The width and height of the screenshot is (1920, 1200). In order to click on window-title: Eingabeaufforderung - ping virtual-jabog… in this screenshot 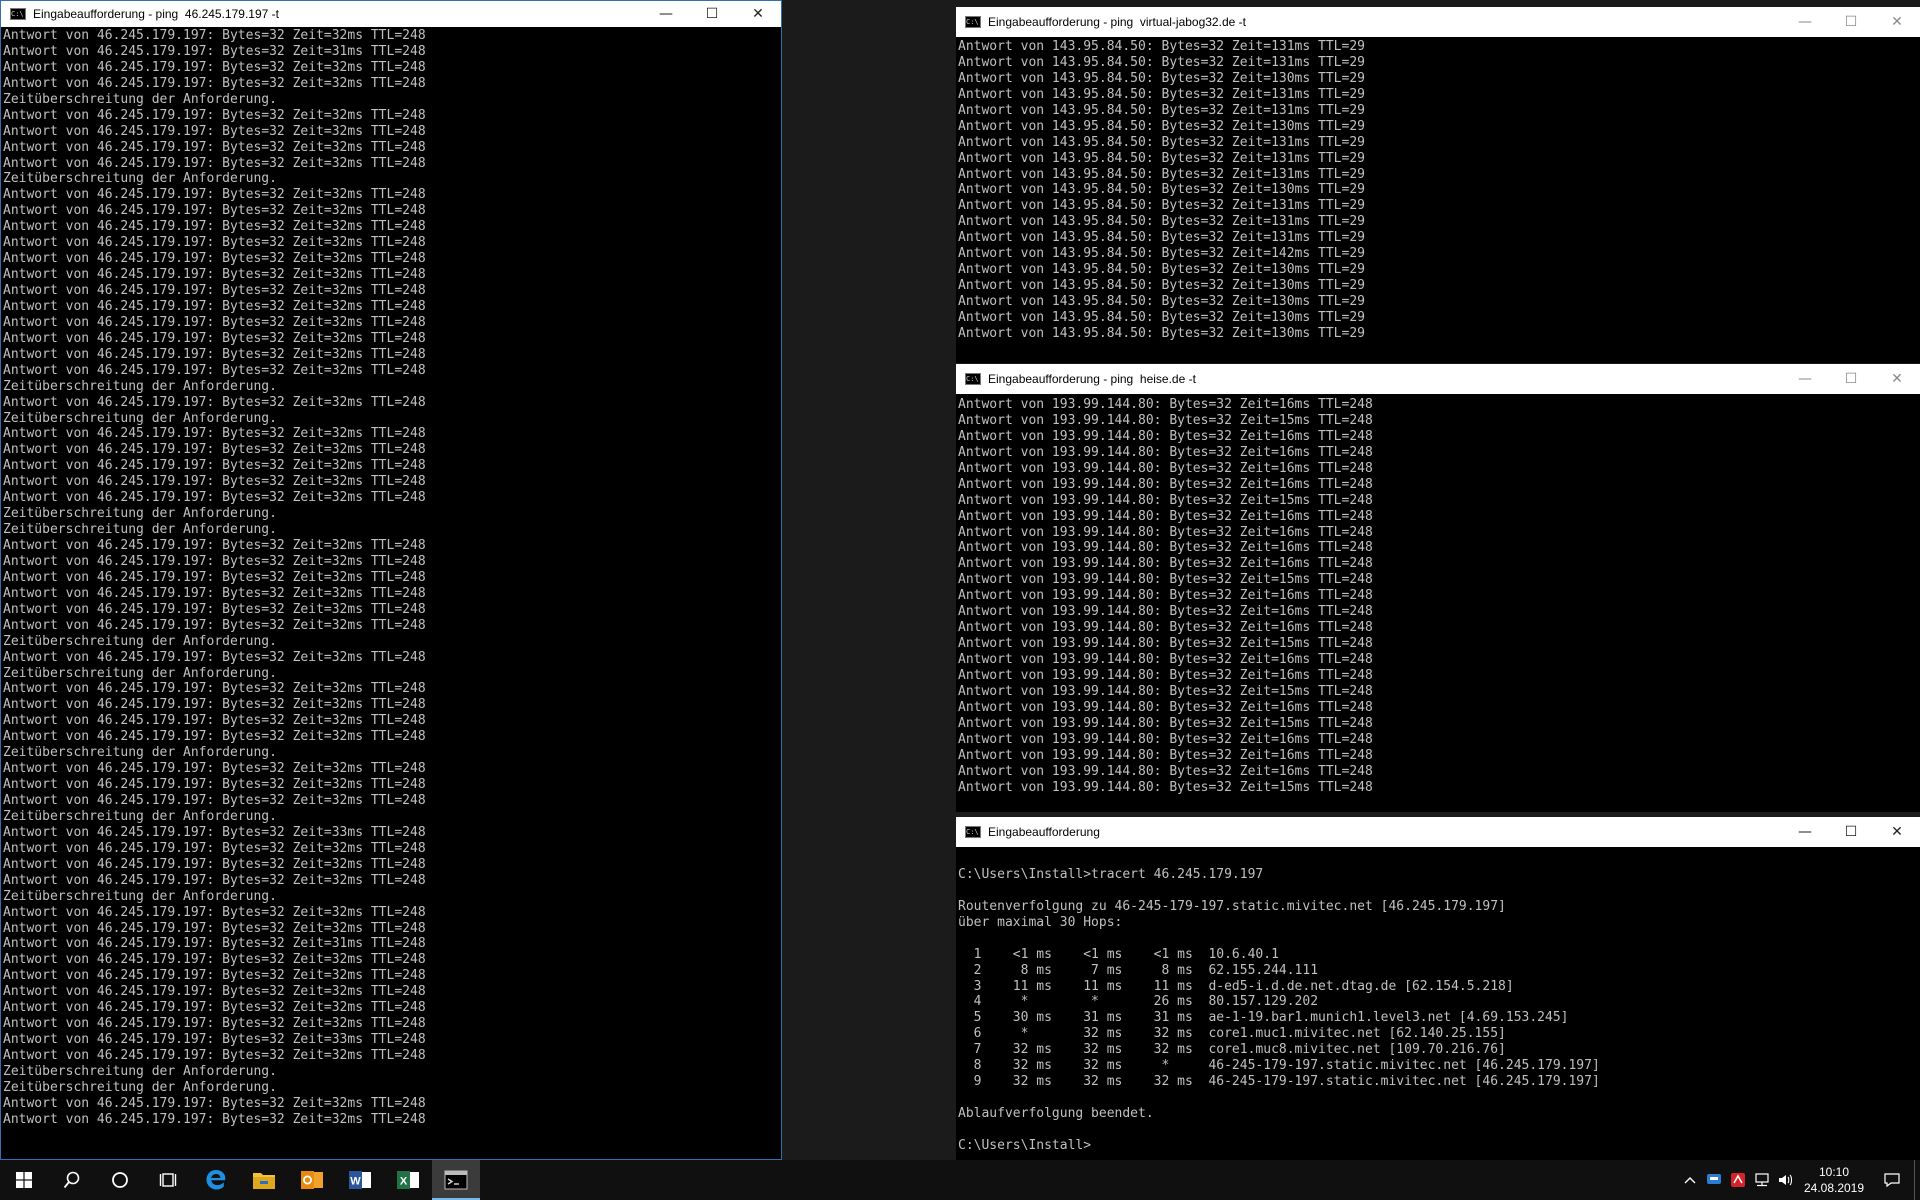, I will do `click(1117, 22)`.